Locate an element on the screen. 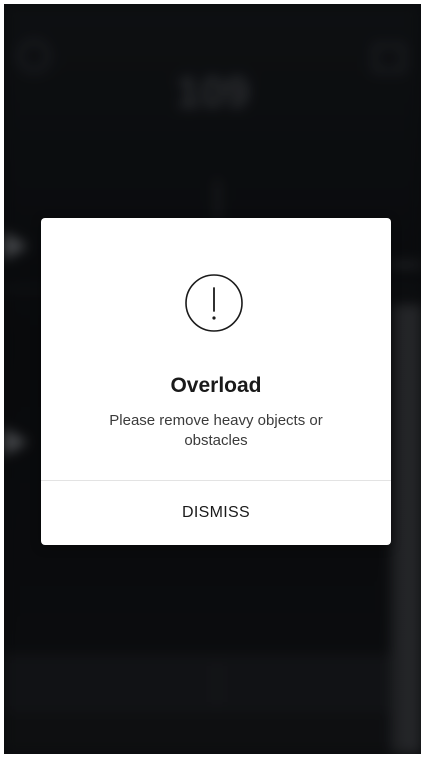  dialog-title: Overload is located at coordinates (216, 385).